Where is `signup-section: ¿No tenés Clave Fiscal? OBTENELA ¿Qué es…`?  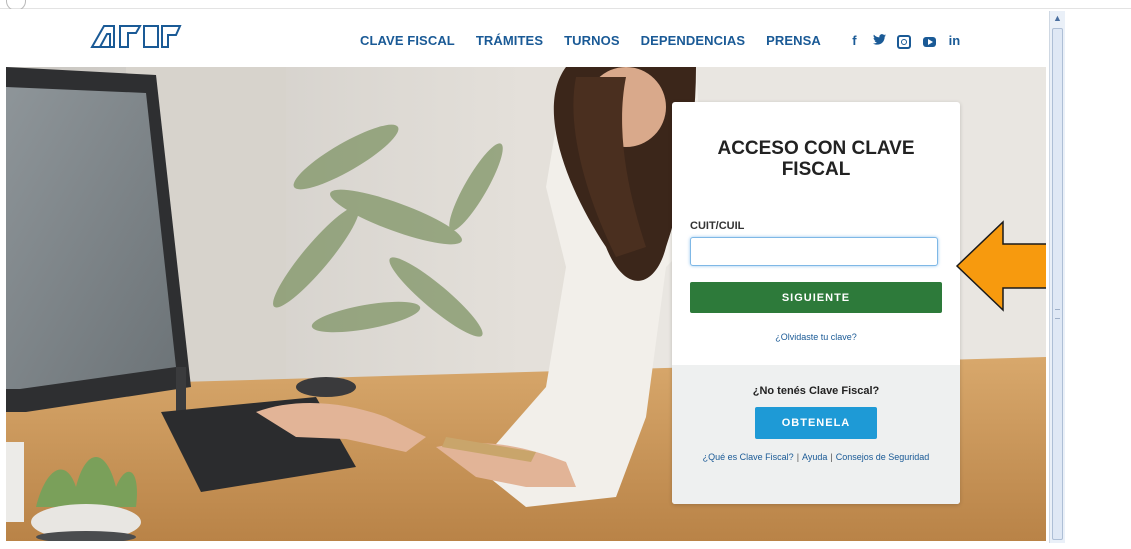 signup-section: ¿No tenés Clave Fiscal? OBTENELA ¿Qué es… is located at coordinates (816, 434).